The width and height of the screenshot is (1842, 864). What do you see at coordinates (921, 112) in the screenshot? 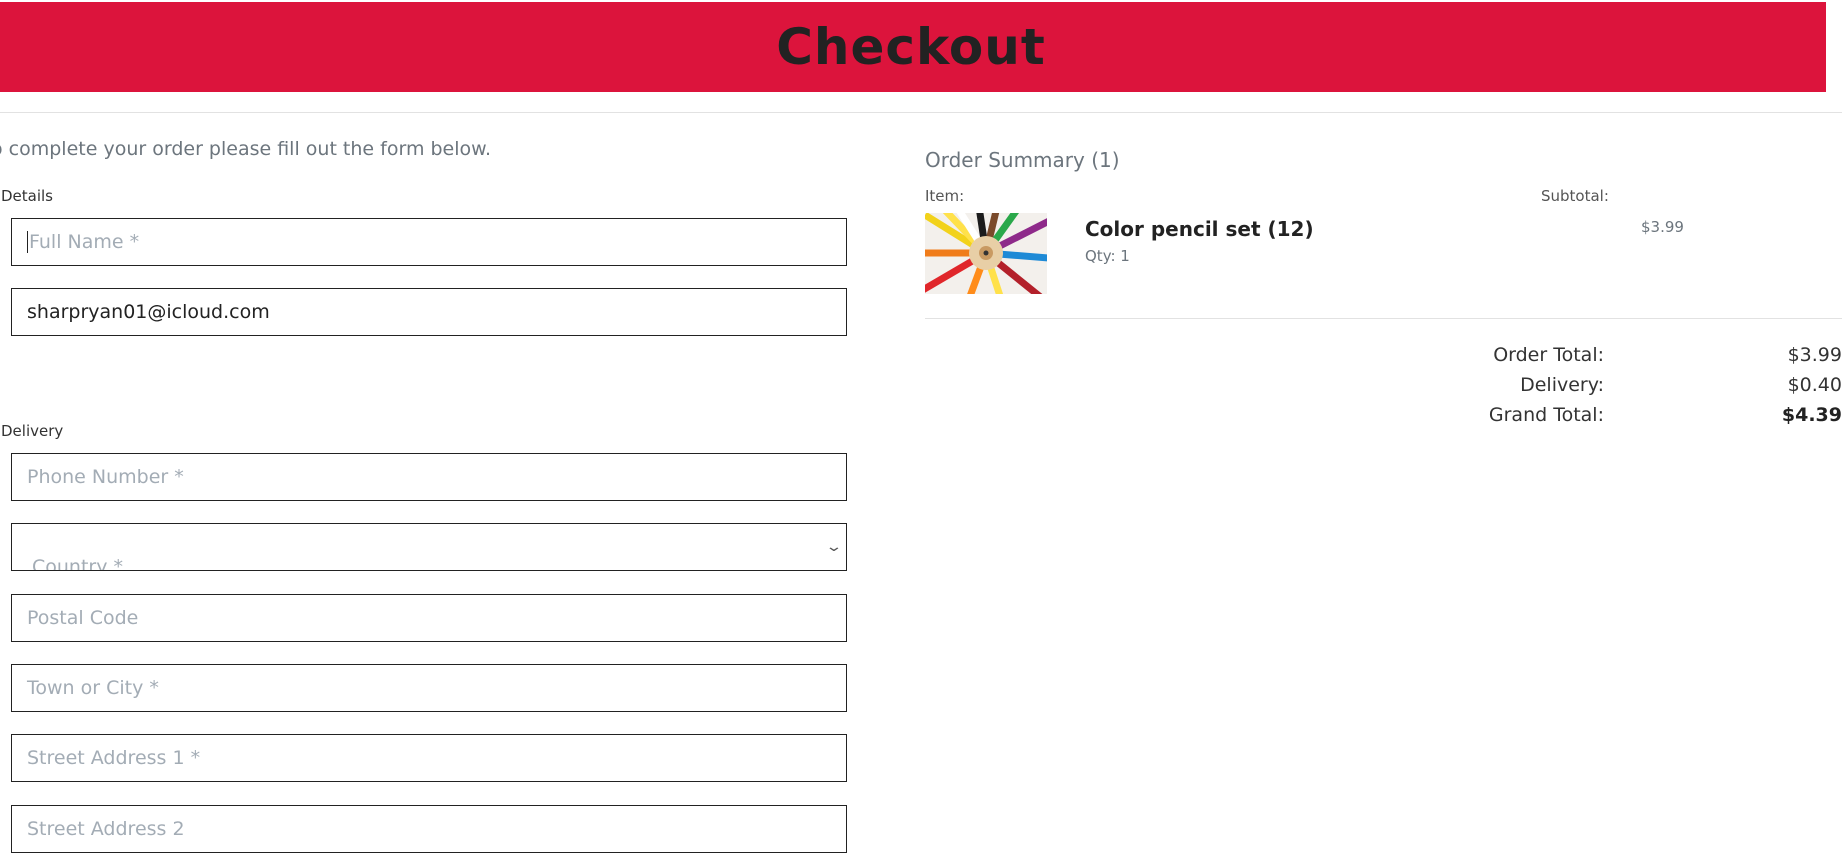
I see `header-divider` at bounding box center [921, 112].